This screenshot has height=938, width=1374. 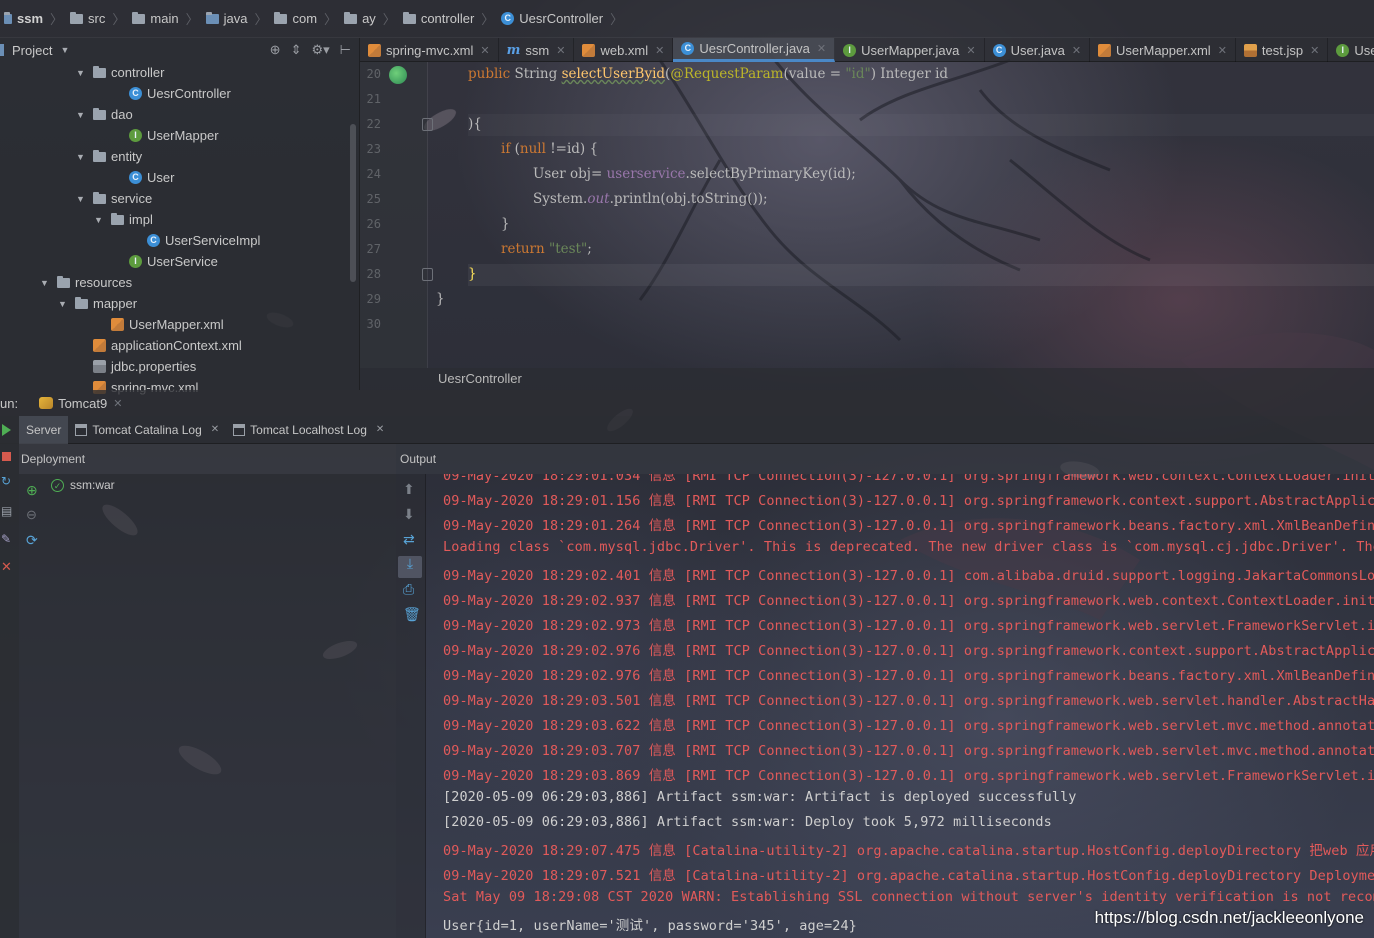 What do you see at coordinates (81, 302) in the screenshot?
I see `folder-icon` at bounding box center [81, 302].